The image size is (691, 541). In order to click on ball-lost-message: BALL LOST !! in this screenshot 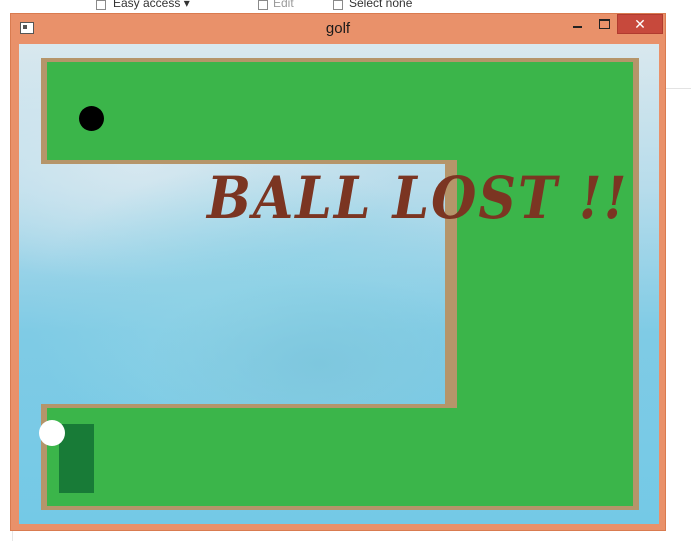, I will do `click(418, 198)`.